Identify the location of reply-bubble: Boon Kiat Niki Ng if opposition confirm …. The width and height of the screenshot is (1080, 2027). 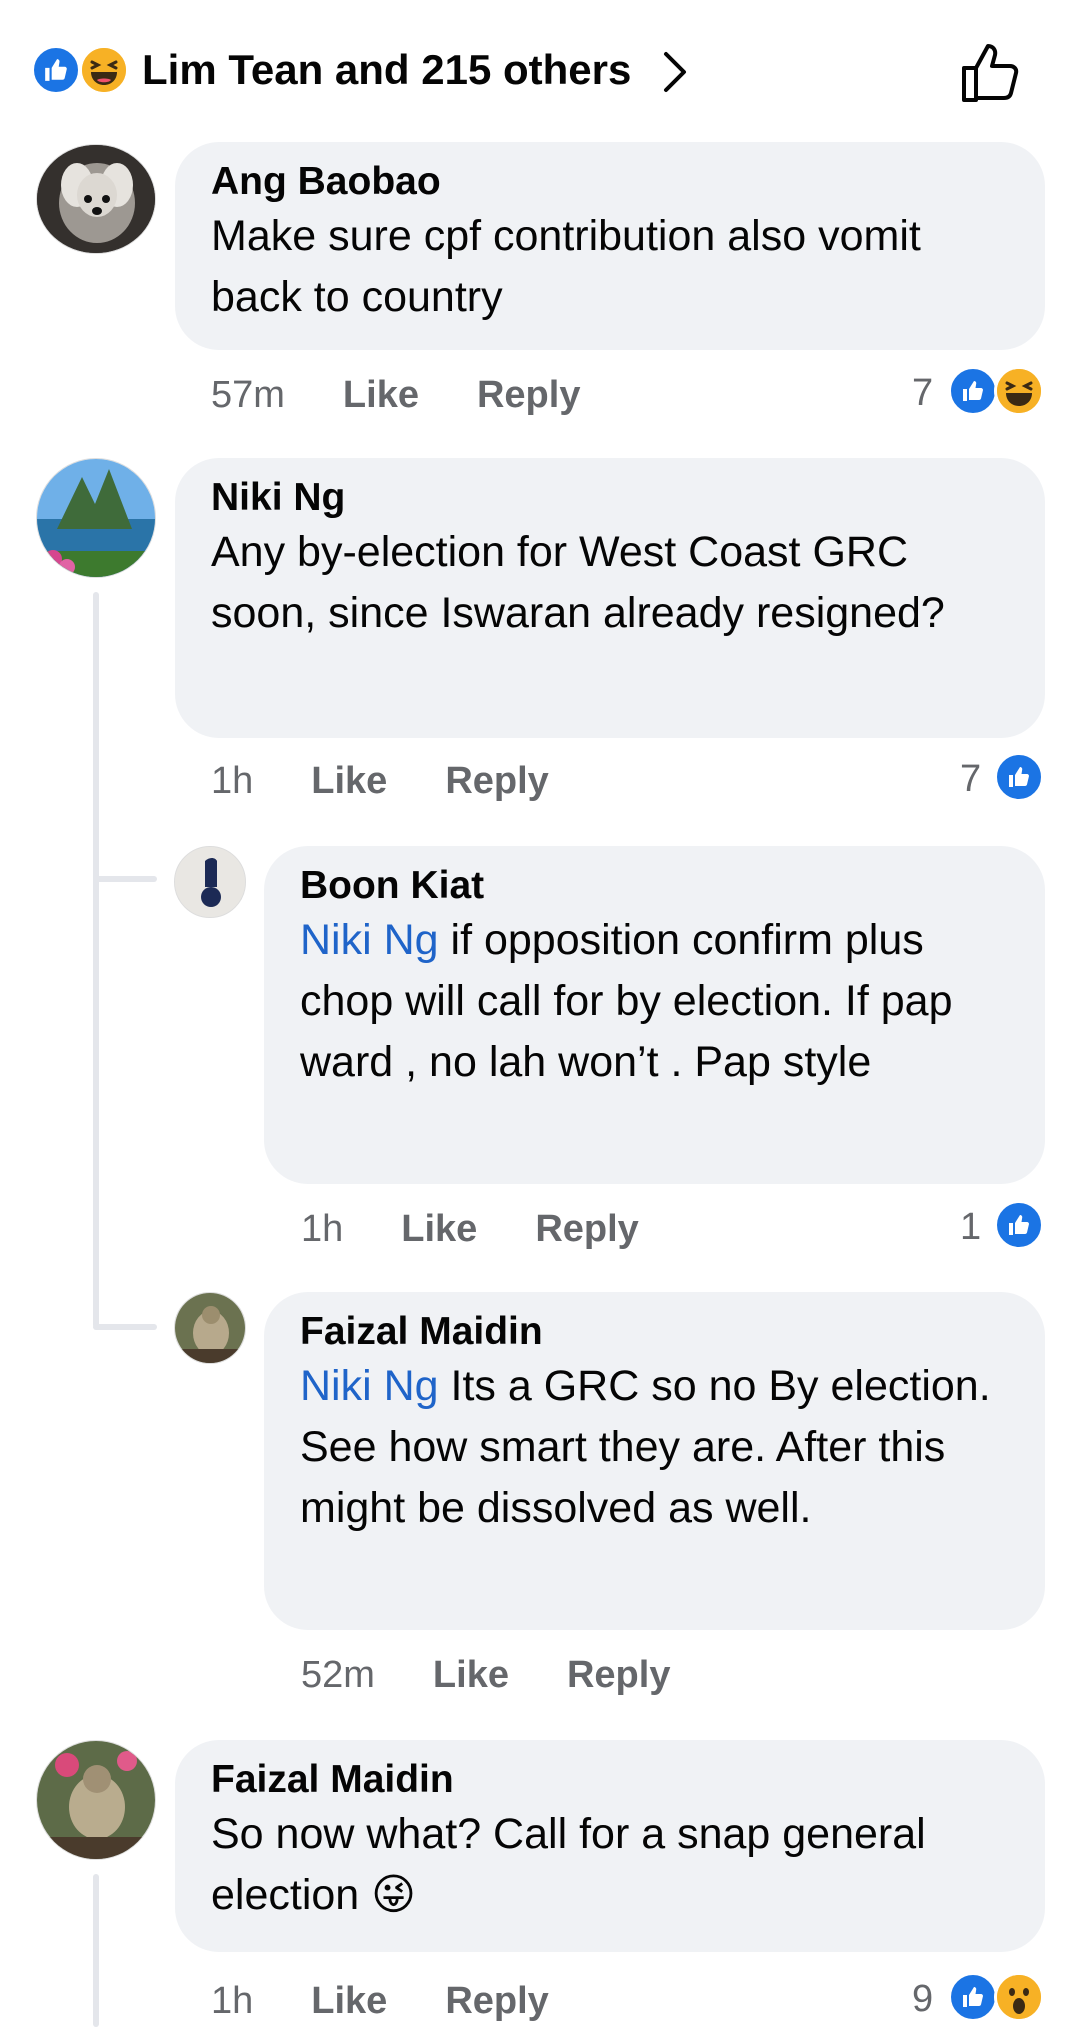
(654, 1015).